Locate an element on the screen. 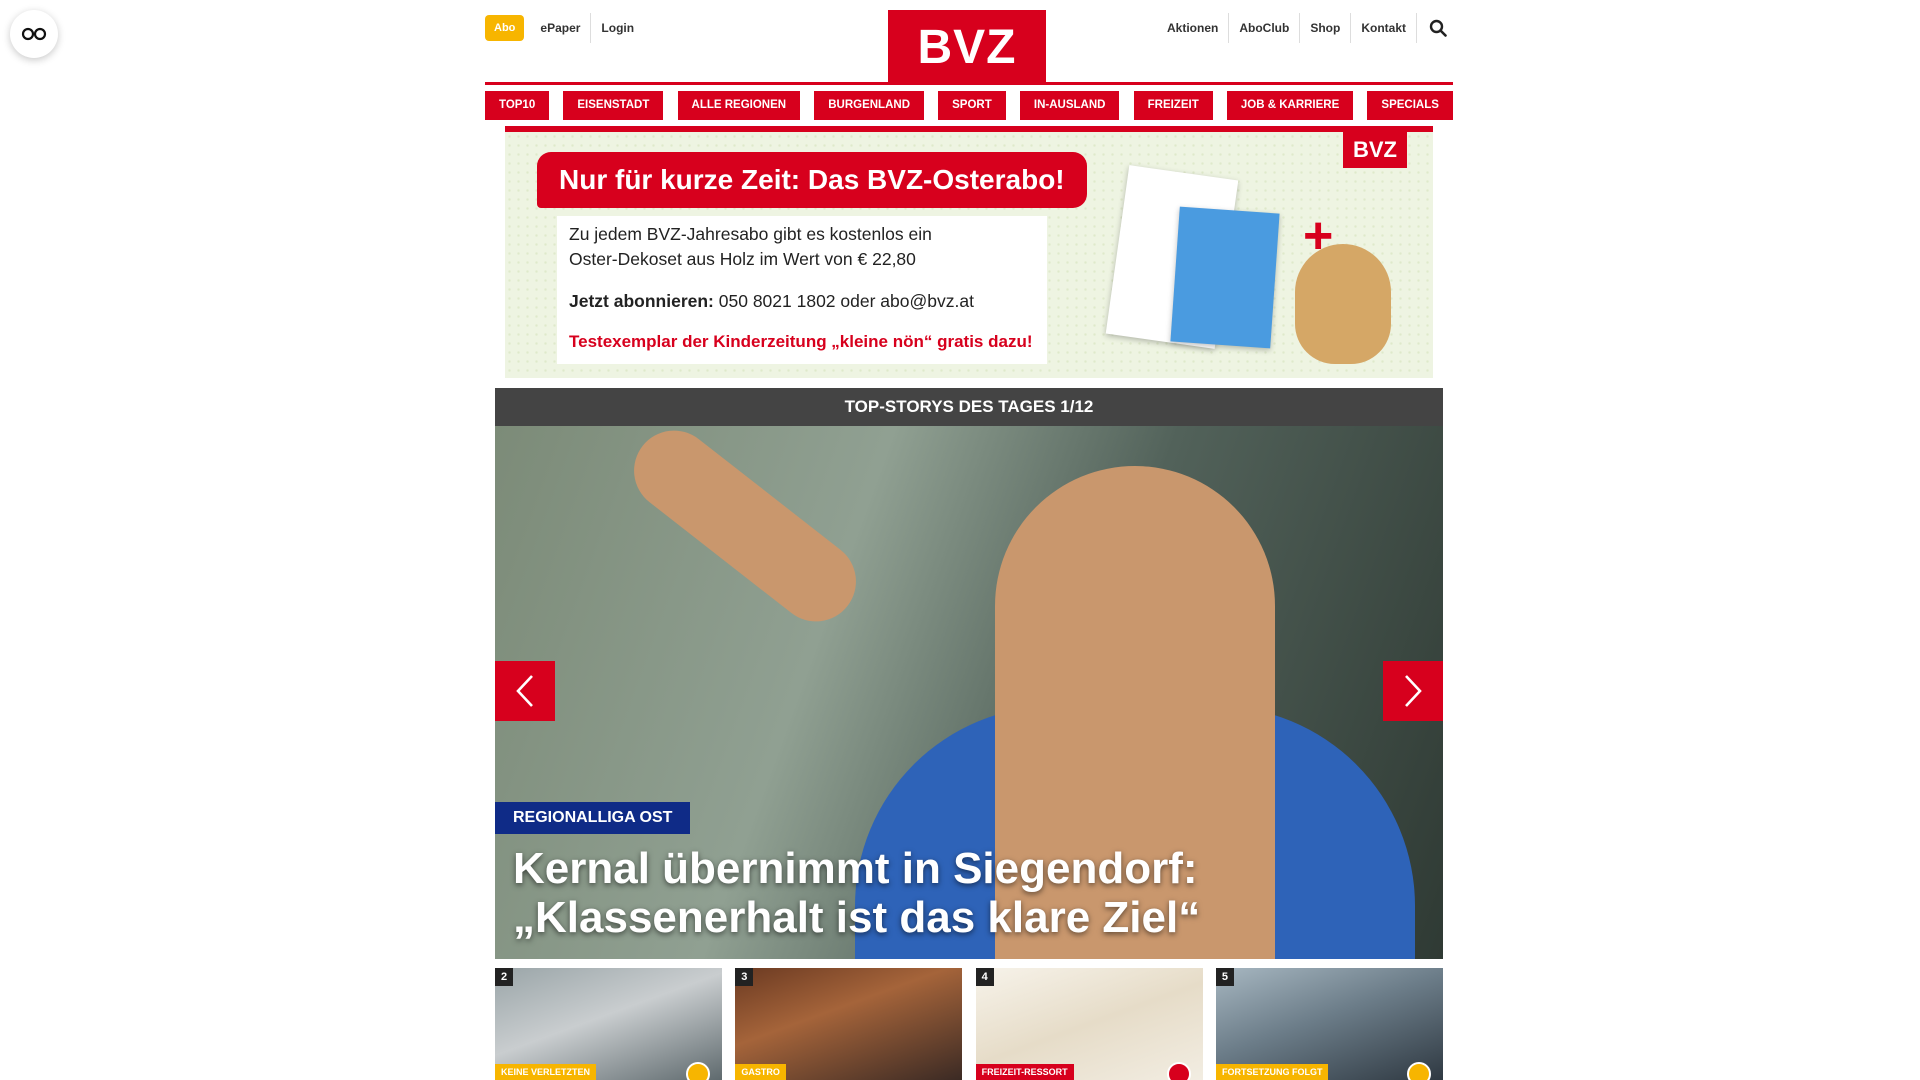 Image resolution: width=1920 pixels, height=1080 pixels. nav-item-job-karriere: JOB & KARRIERE is located at coordinates (1290, 105).